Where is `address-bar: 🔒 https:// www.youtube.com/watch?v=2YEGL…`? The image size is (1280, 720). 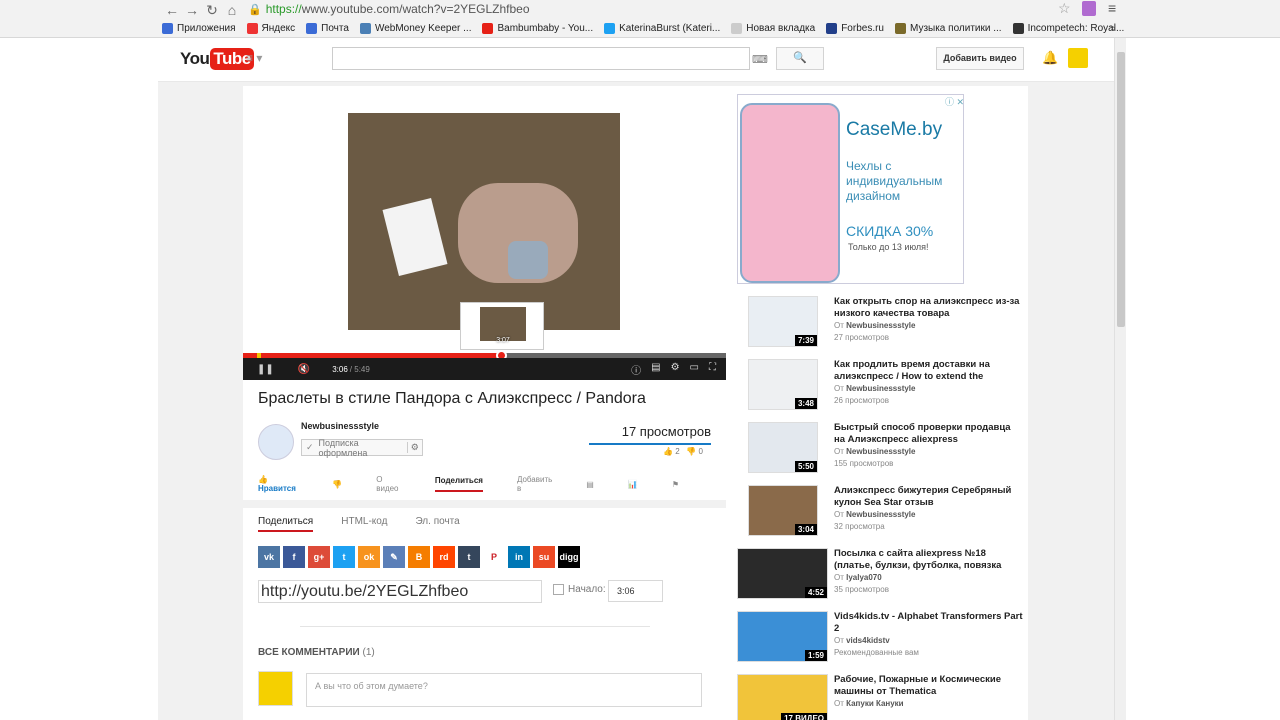 address-bar: 🔒 https:// www.youtube.com/watch?v=2YEGL… is located at coordinates (389, 9).